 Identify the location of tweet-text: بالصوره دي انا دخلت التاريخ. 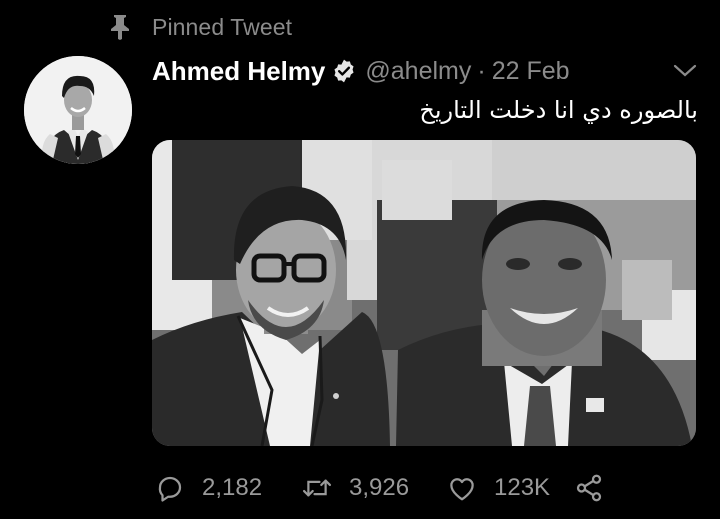
(558, 110).